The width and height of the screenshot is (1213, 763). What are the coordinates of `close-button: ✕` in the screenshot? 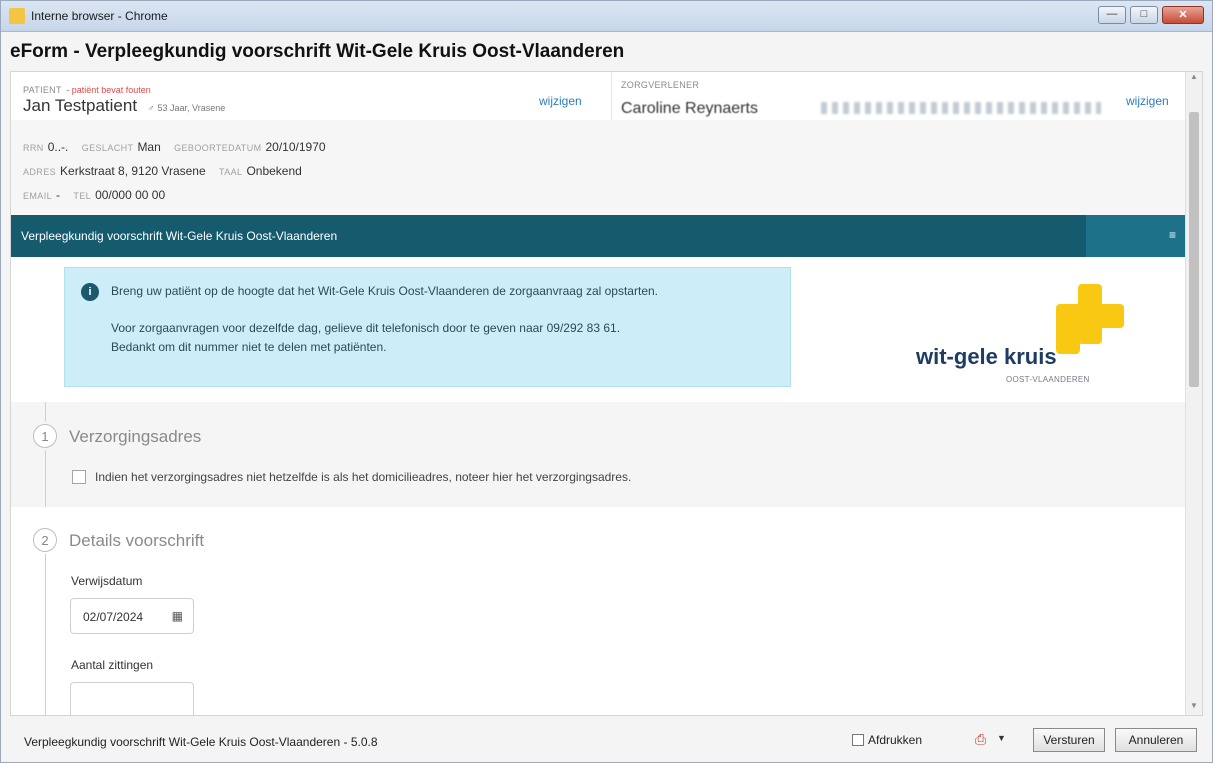 It's located at (1183, 15).